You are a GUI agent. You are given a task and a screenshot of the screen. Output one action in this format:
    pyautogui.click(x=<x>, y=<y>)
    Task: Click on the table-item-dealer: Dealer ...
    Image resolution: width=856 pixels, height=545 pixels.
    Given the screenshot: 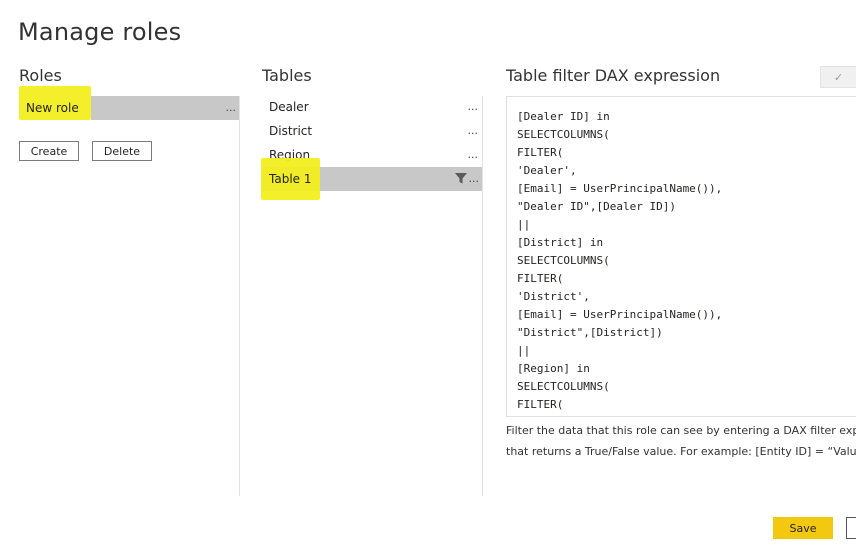 What is the action you would take?
    pyautogui.click(x=372, y=107)
    